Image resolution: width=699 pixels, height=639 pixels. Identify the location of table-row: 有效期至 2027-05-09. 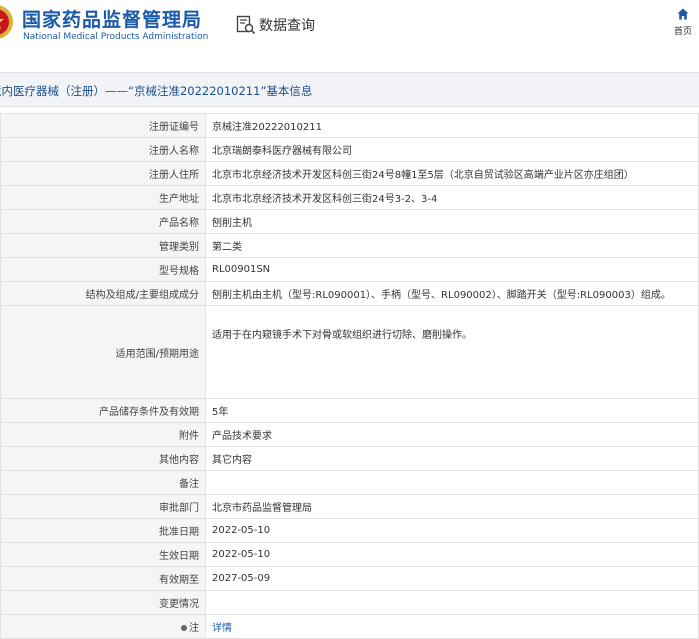
(349, 578).